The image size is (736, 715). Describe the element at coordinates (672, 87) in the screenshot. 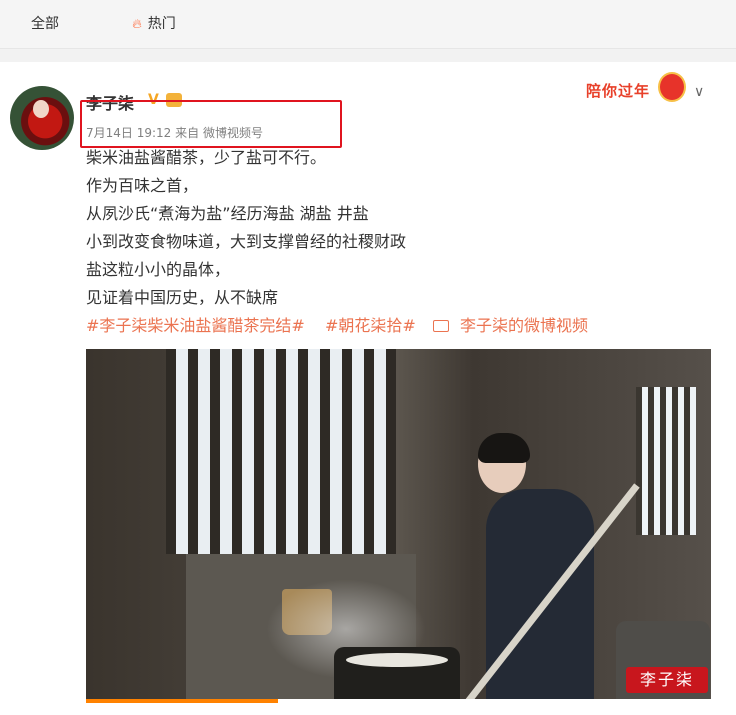

I see `lantern-icon` at that location.